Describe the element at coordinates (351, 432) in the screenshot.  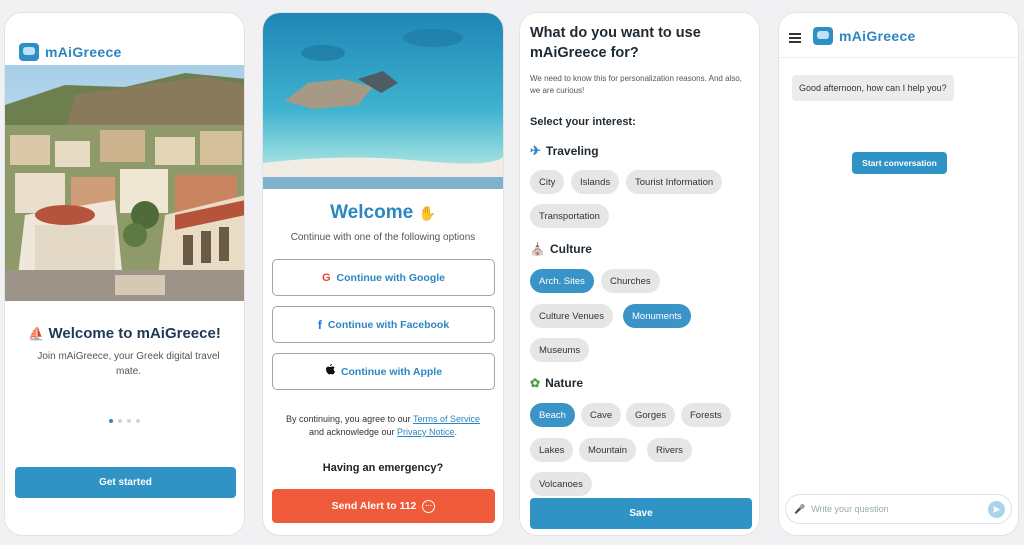
I see `terms-mid-text: and acknowledge our` at that location.